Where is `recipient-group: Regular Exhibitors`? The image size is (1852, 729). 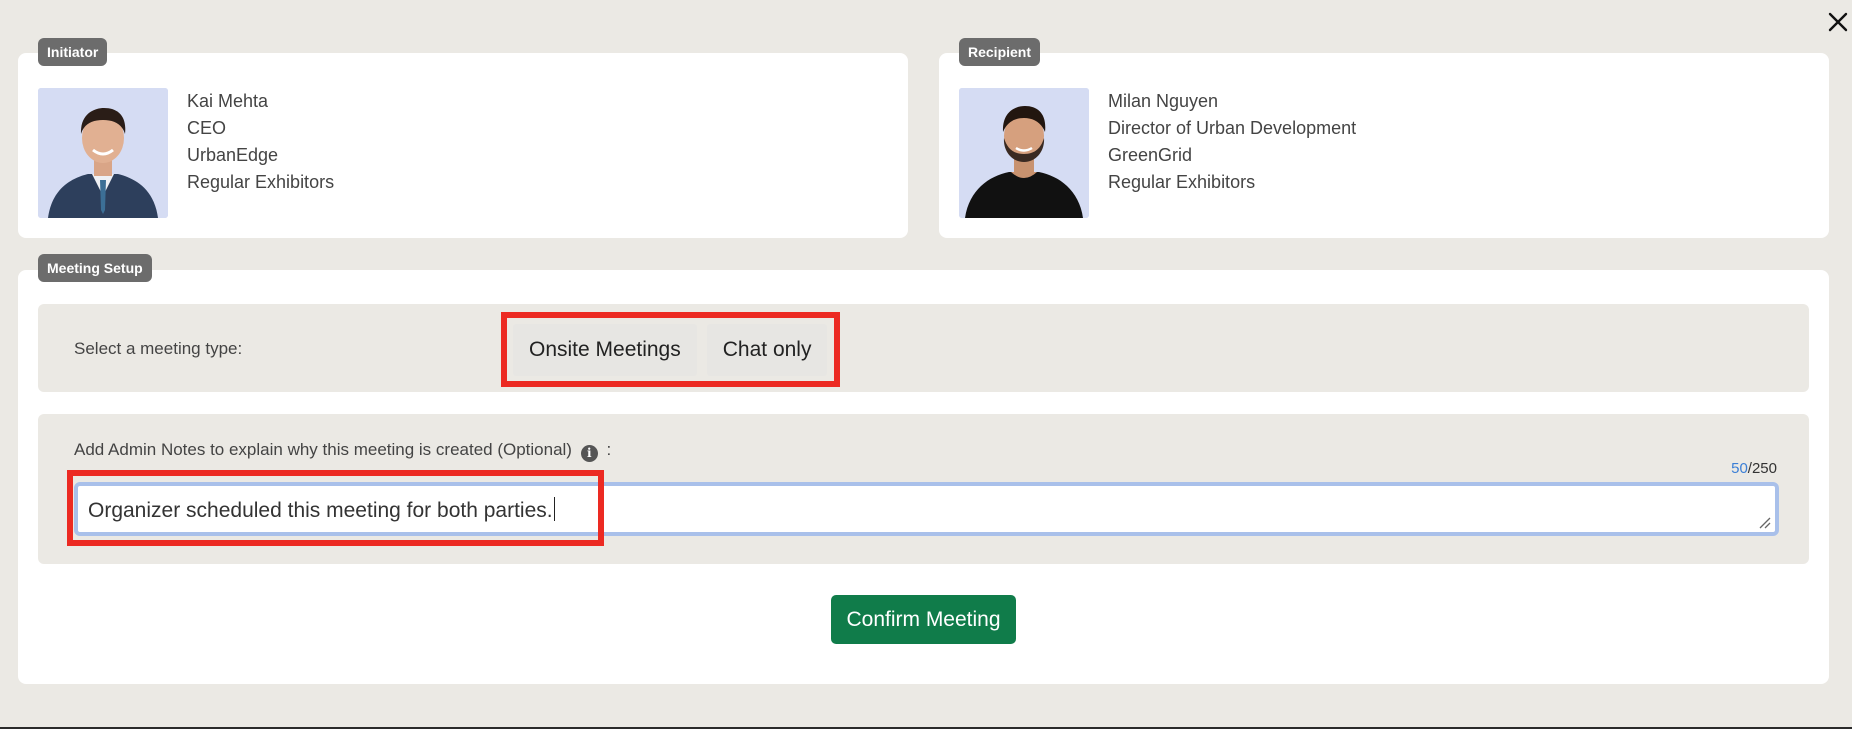 recipient-group: Regular Exhibitors is located at coordinates (1182, 182).